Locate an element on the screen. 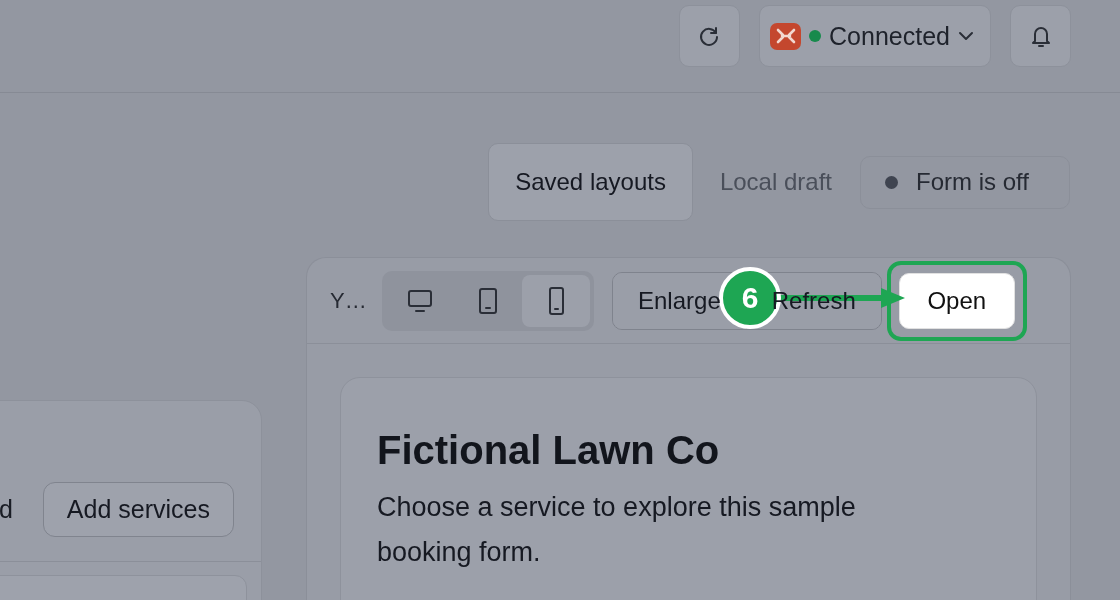 This screenshot has width=1120, height=600. chevron-down-icon is located at coordinates (966, 36).